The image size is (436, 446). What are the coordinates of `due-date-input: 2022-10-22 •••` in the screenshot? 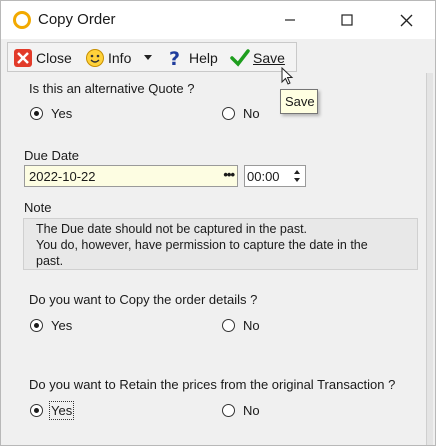 It's located at (131, 176).